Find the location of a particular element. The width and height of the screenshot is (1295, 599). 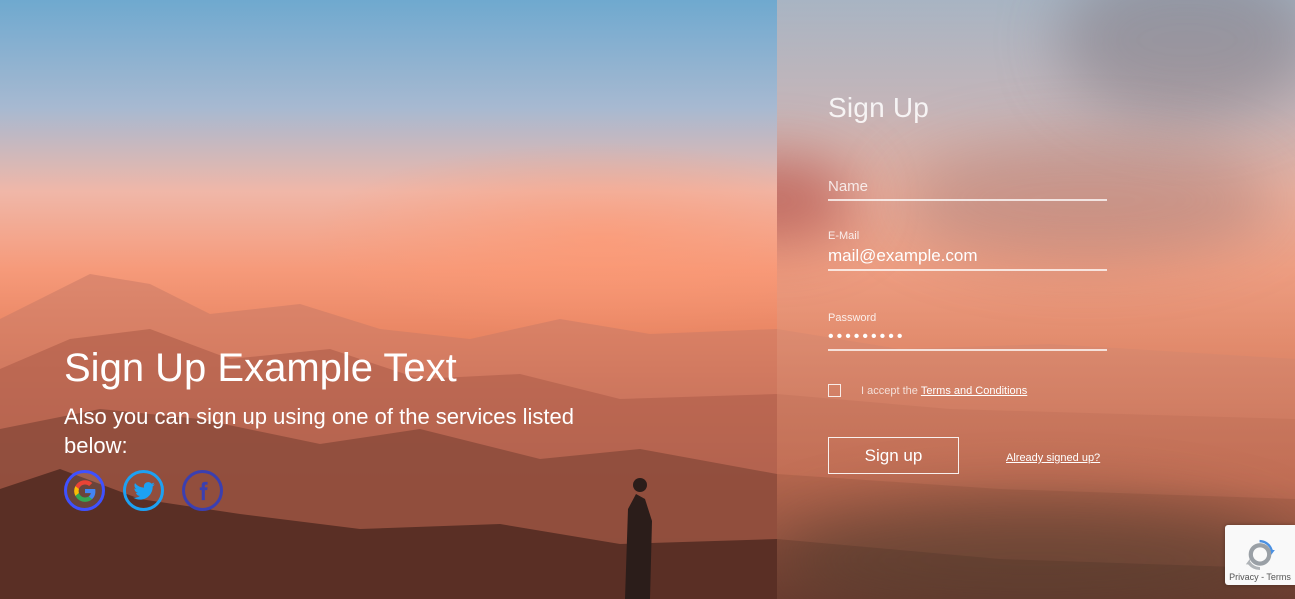

name-field is located at coordinates (967, 180).